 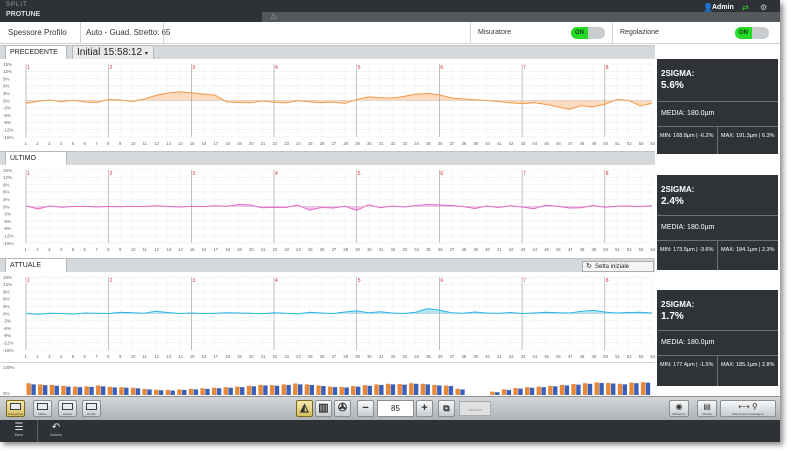 I want to click on x-tick-label: 35, so click(x=428, y=356).